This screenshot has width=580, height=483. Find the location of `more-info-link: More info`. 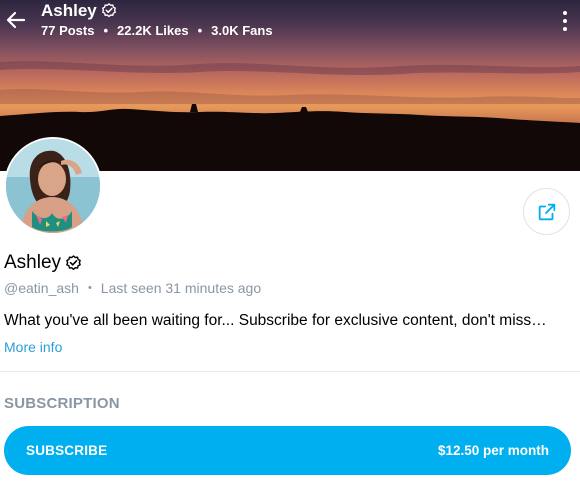

more-info-link: More info is located at coordinates (33, 347).